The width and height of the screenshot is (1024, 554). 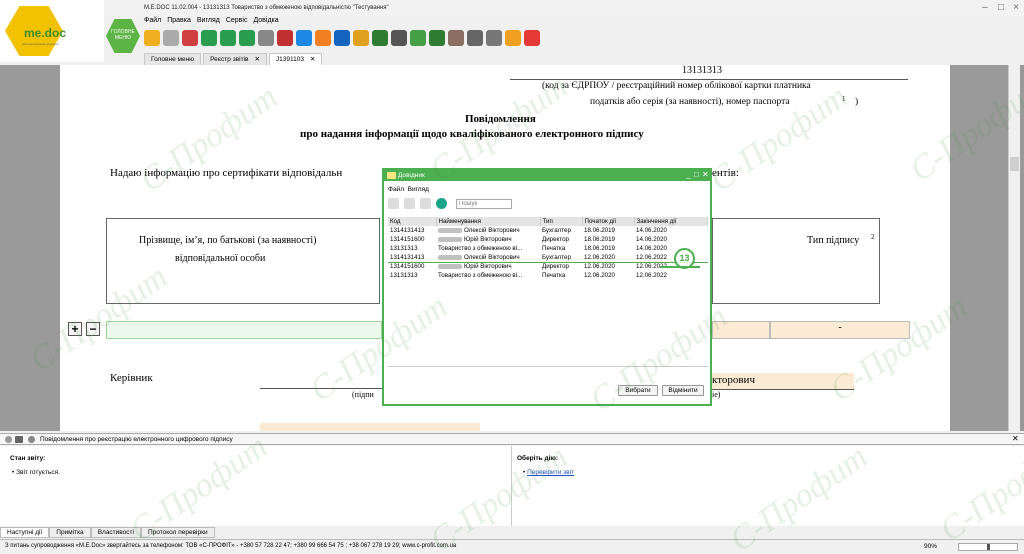 I want to click on zoom-slider-thumb, so click(x=988, y=547).